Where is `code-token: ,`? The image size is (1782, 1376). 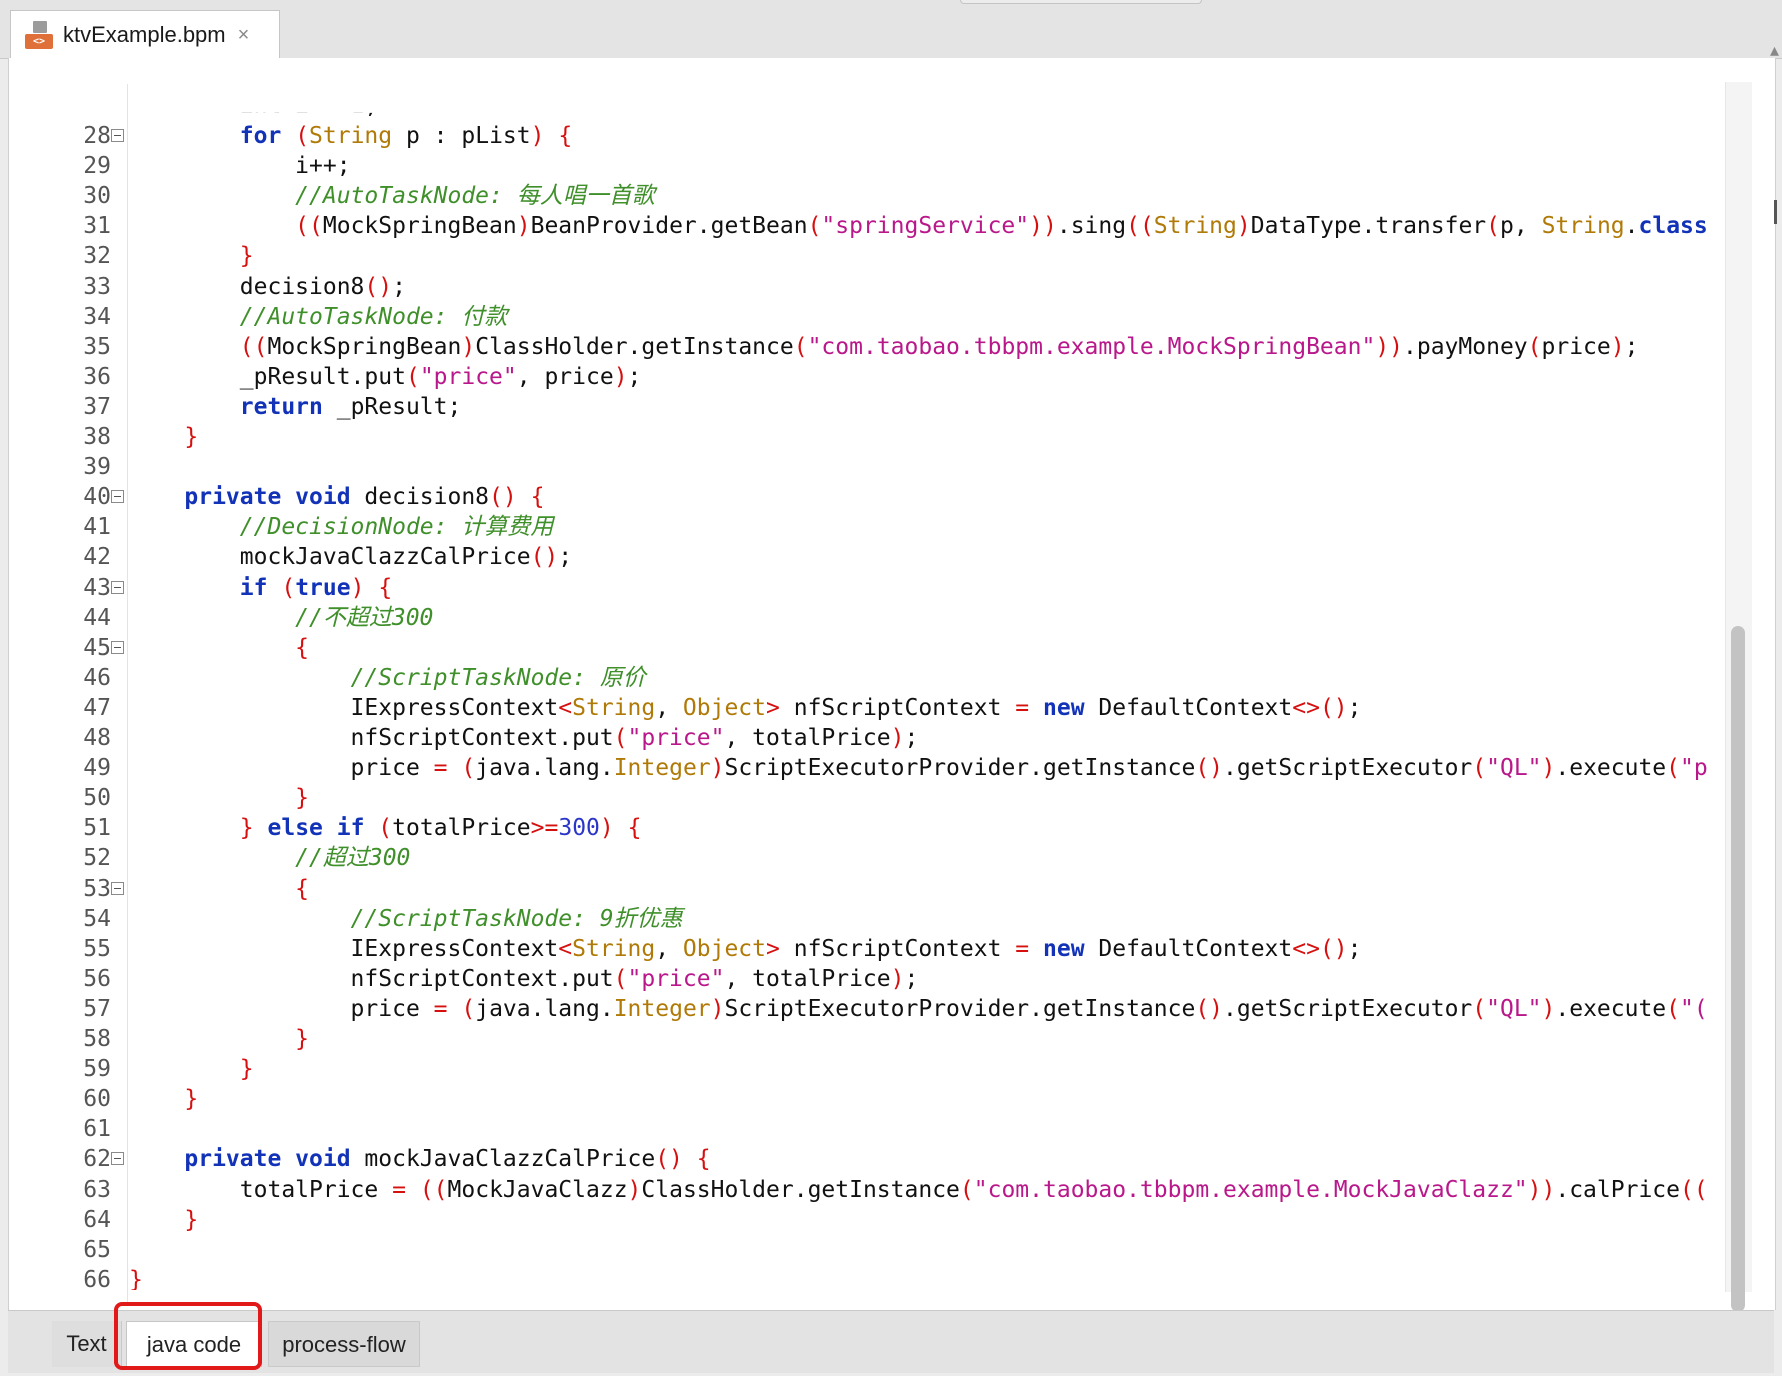
code-token: , is located at coordinates (669, 707).